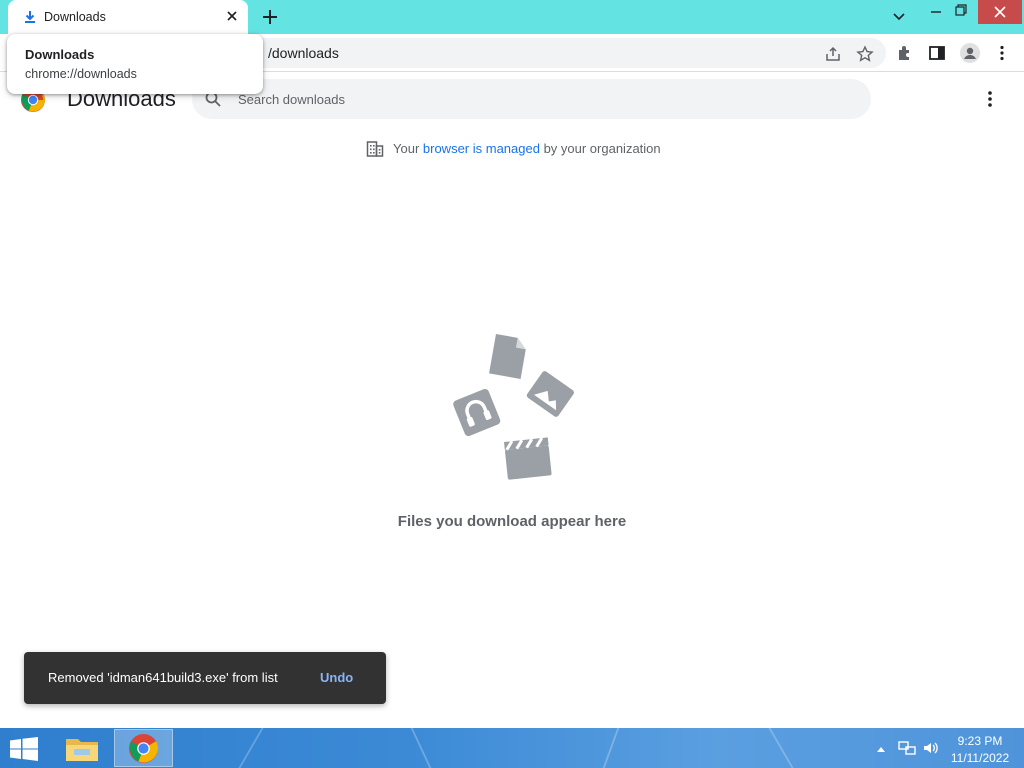  What do you see at coordinates (931, 748) in the screenshot?
I see `volume-icon` at bounding box center [931, 748].